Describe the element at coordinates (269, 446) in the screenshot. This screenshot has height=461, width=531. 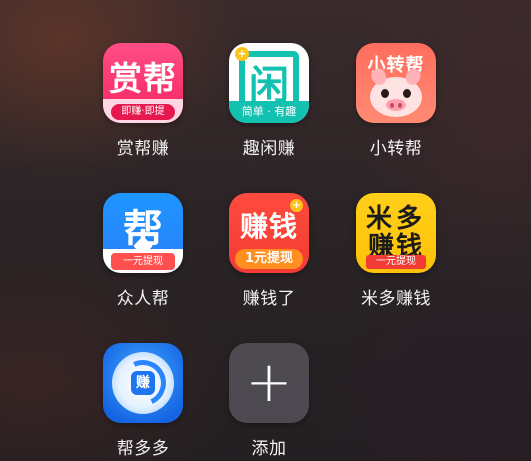
I see `add-label: 添加` at that location.